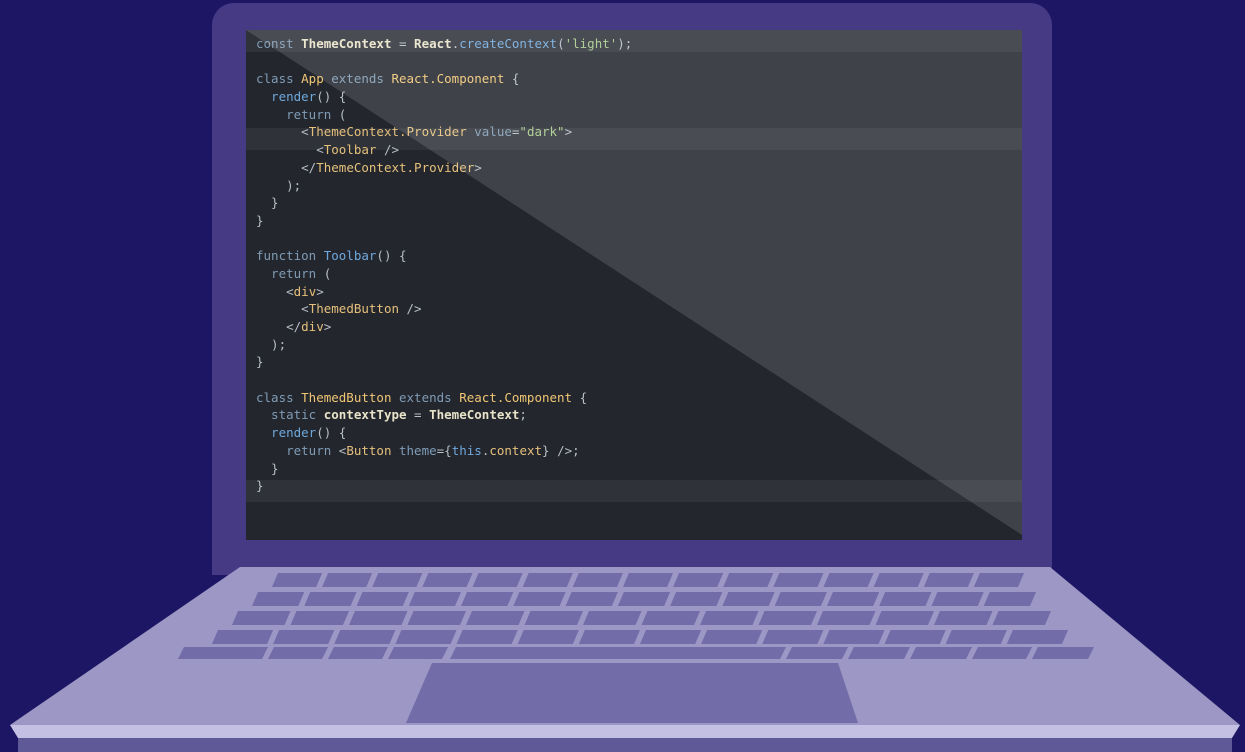 The image size is (1245, 752). I want to click on base-shadow, so click(625, 745).